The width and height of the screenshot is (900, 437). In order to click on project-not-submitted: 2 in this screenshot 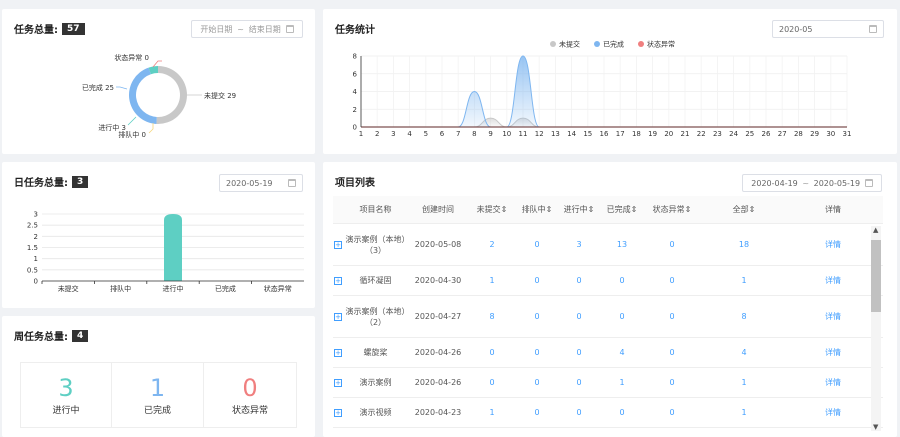, I will do `click(492, 244)`.